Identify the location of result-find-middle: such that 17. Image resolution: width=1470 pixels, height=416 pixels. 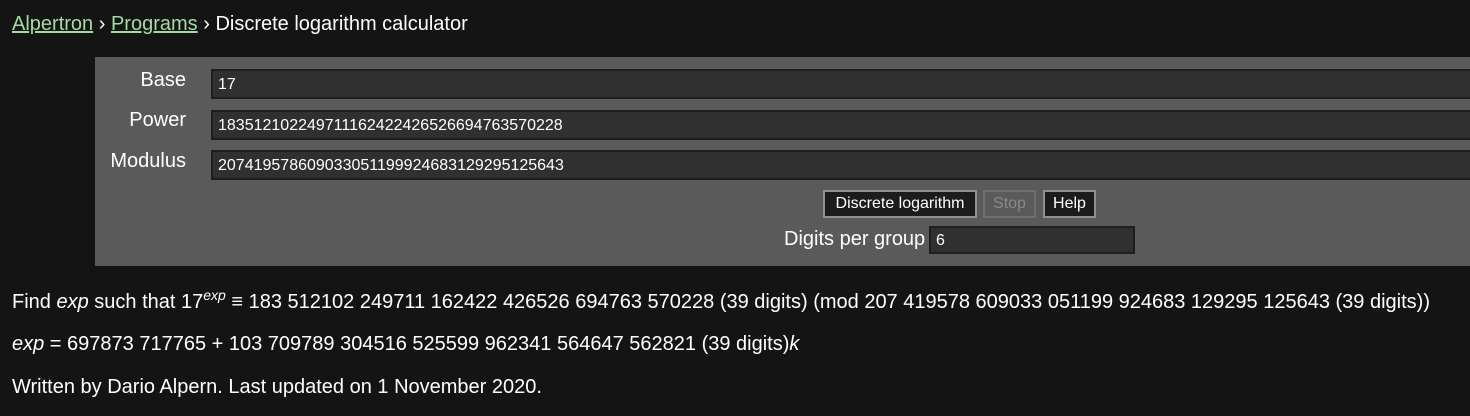
(146, 302).